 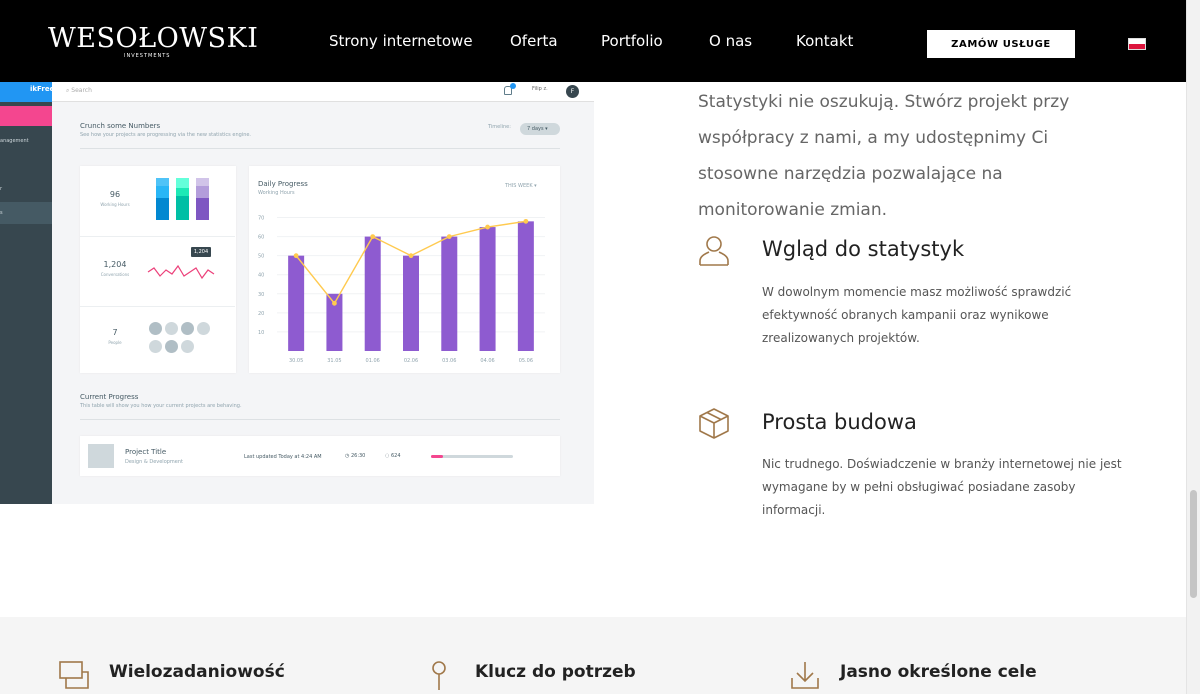 I want to click on x-tick-label: 02.06, so click(x=411, y=361).